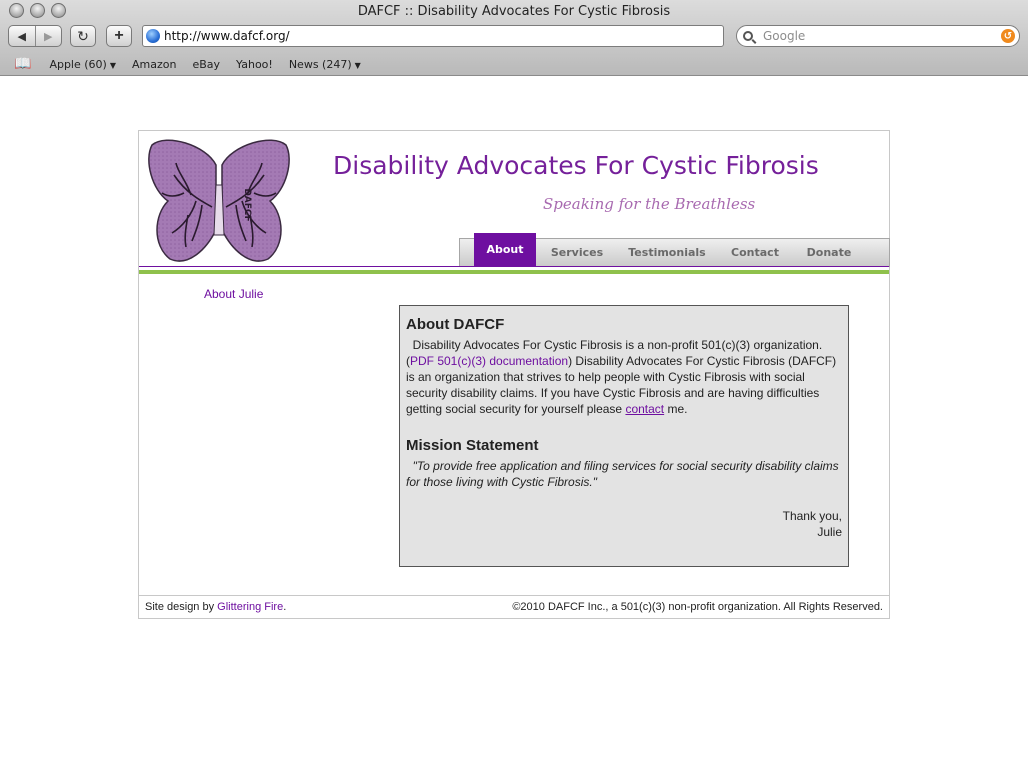  What do you see at coordinates (644, 409) in the screenshot?
I see `contact-link: contact` at bounding box center [644, 409].